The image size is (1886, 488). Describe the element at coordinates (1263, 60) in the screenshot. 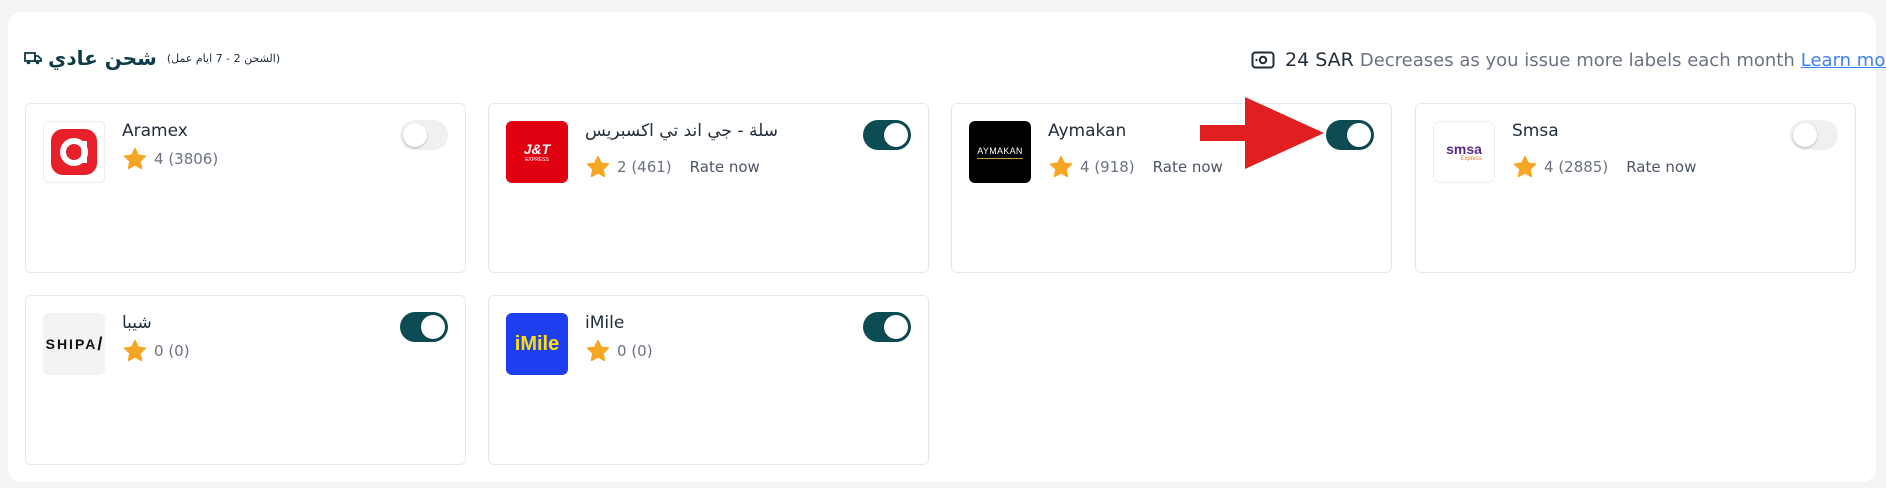

I see `cash-icon` at that location.